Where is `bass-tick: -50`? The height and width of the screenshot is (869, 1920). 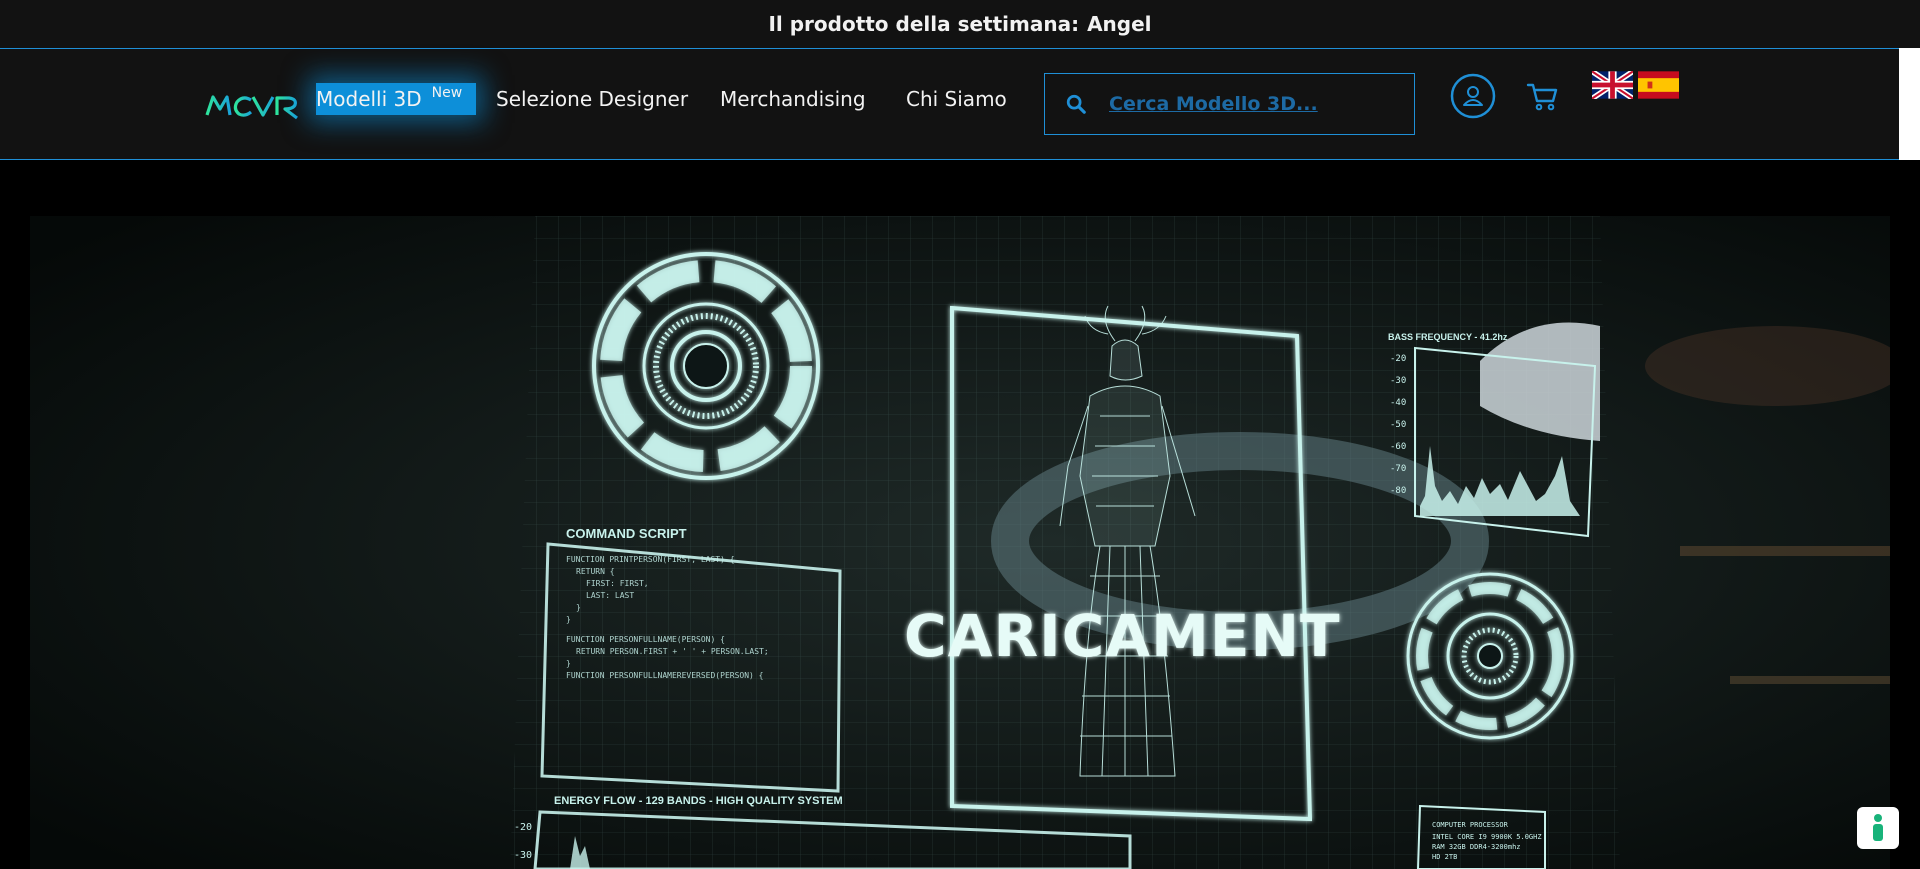 bass-tick: -50 is located at coordinates (1398, 425).